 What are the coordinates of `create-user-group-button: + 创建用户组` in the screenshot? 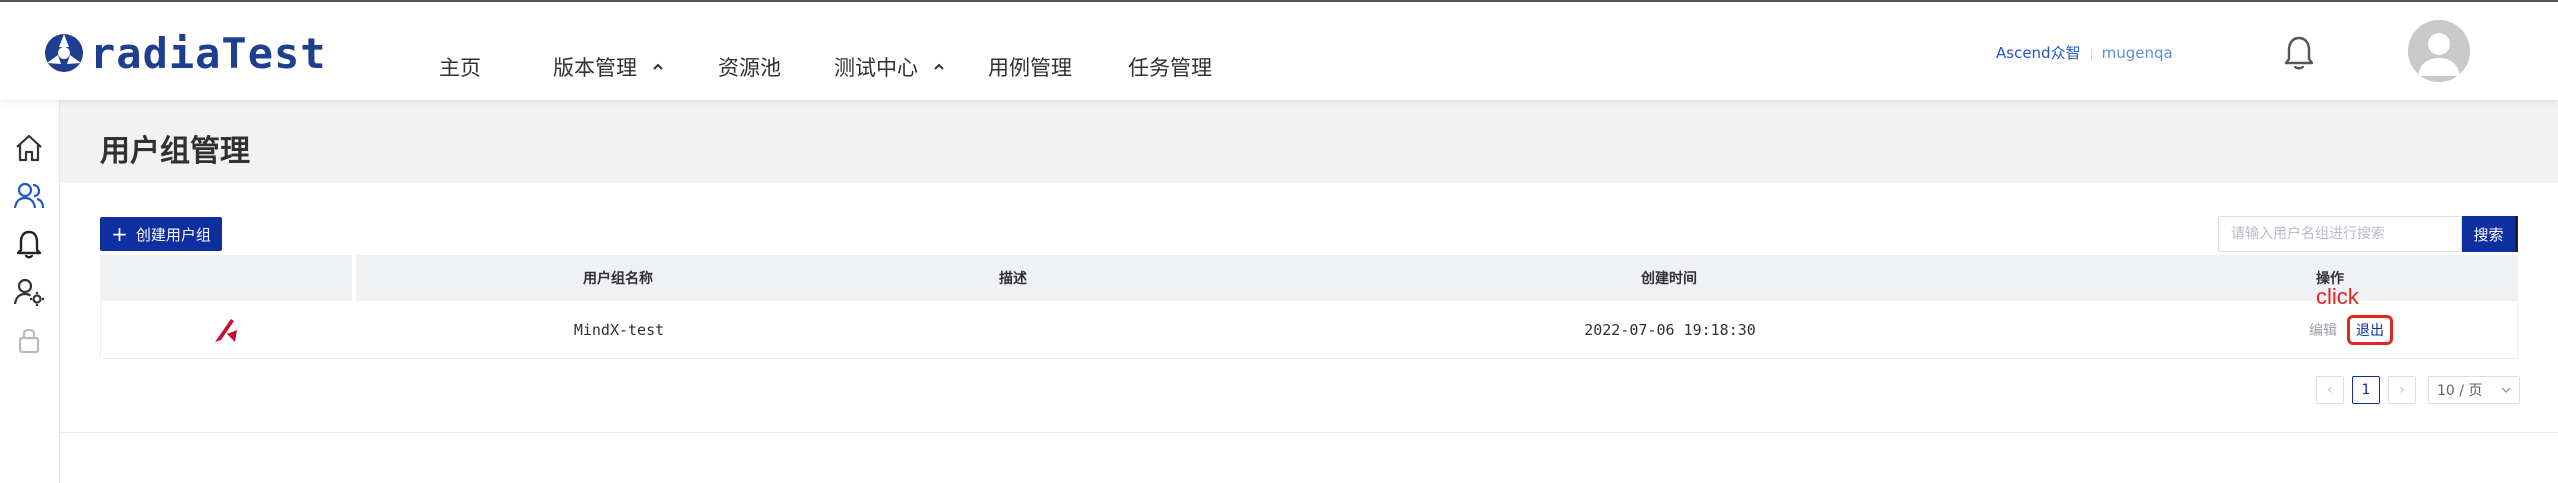 It's located at (161, 234).